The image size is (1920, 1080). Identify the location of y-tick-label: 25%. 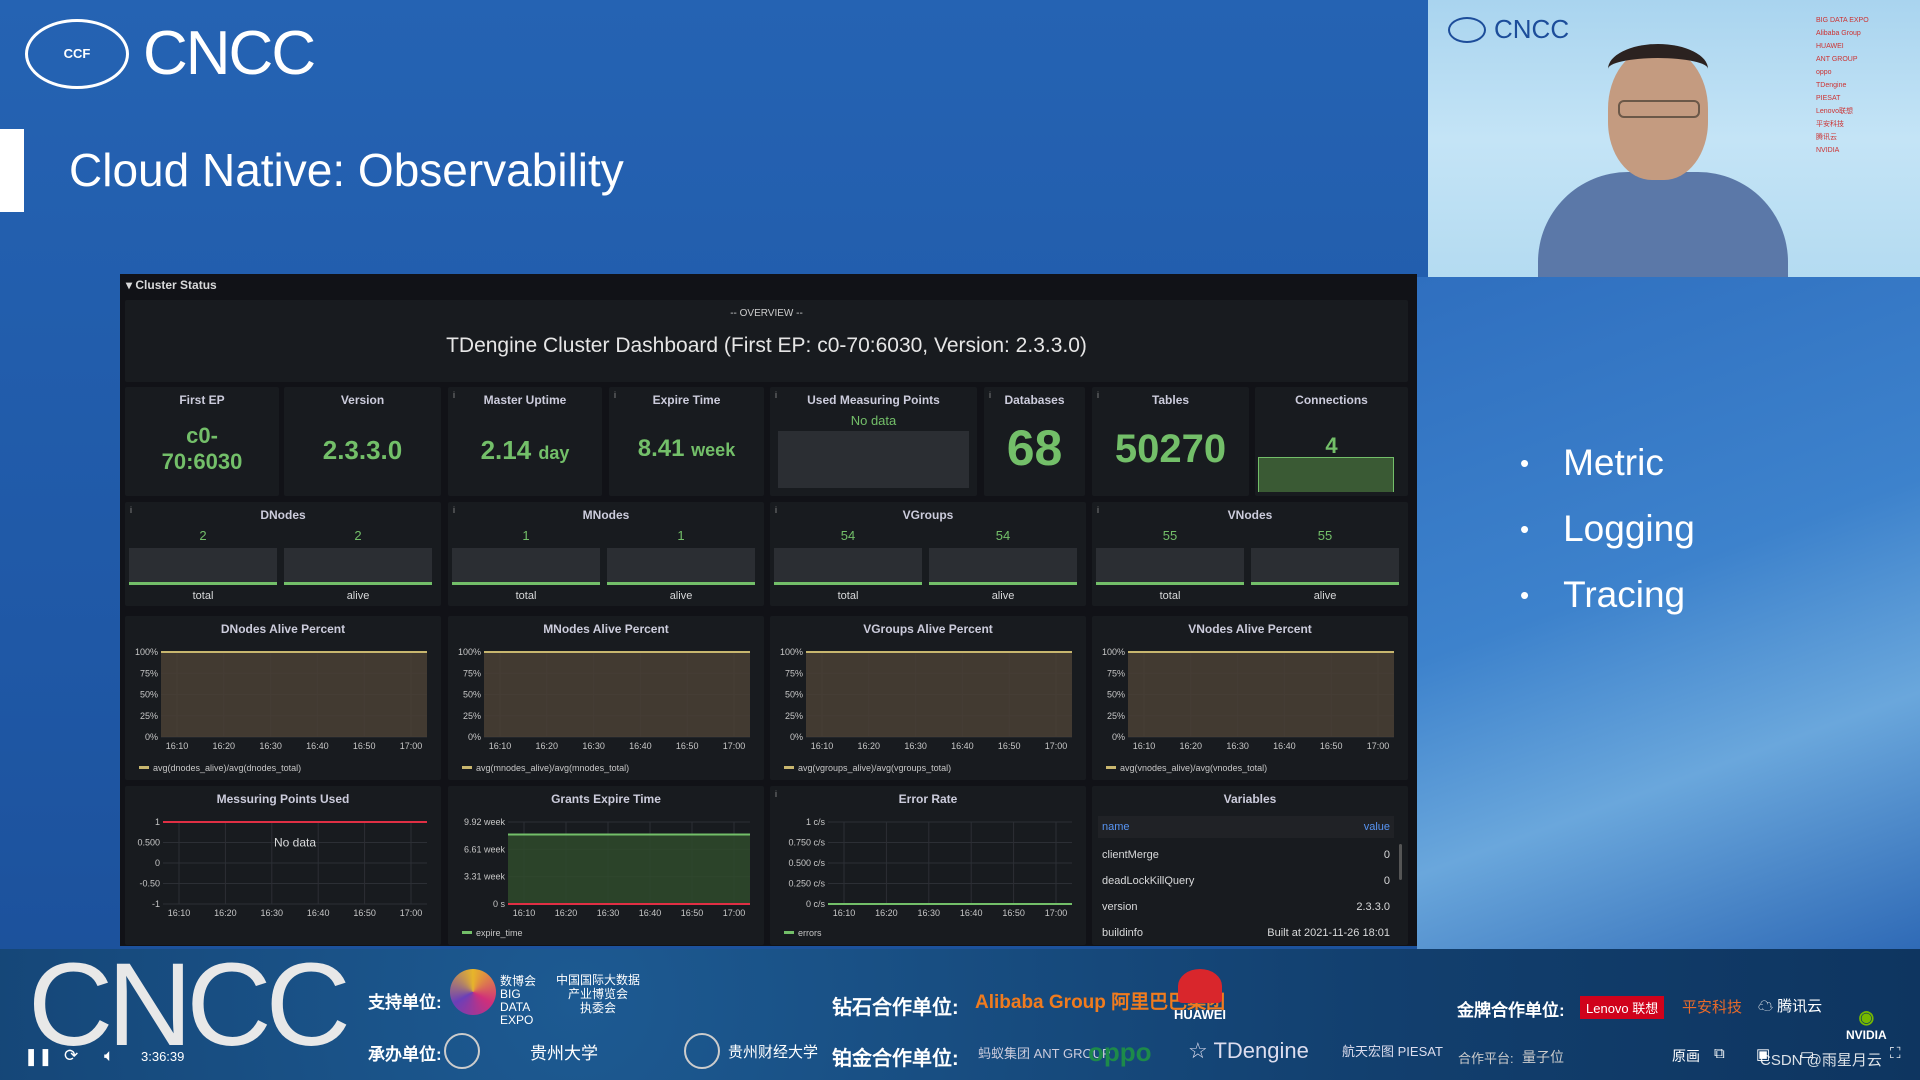
(794, 716).